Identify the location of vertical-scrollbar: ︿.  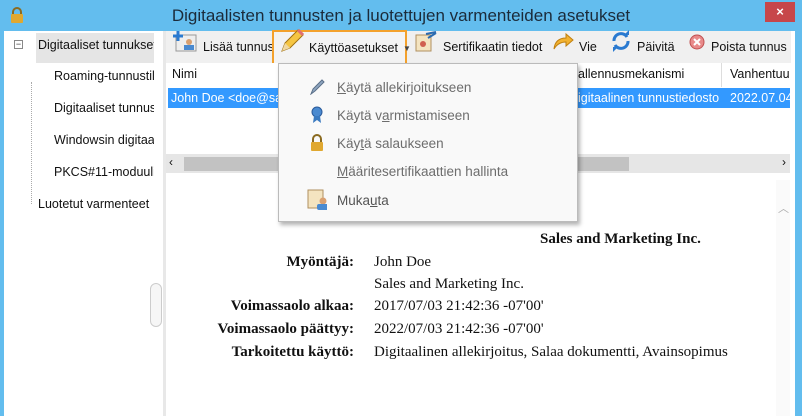
(783, 298).